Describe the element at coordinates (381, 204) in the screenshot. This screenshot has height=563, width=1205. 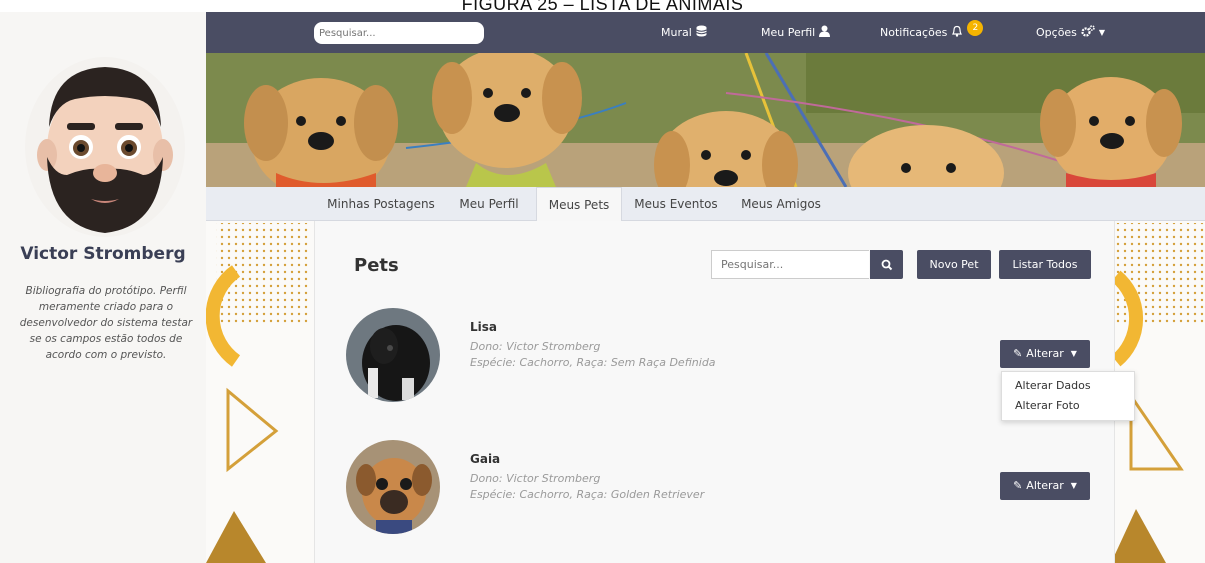
I see `tab-minhas-postagens: Minhas Postagens` at that location.